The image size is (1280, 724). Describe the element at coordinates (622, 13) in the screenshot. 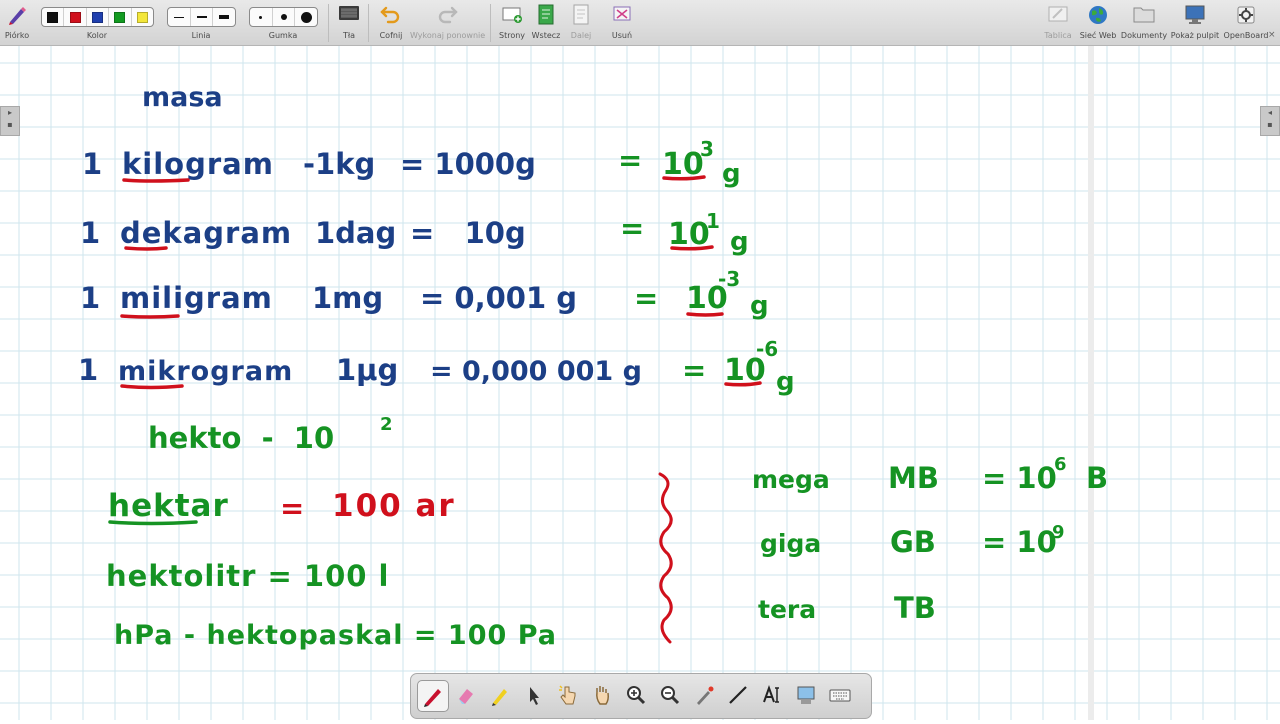

I see `delete-page-icon` at that location.